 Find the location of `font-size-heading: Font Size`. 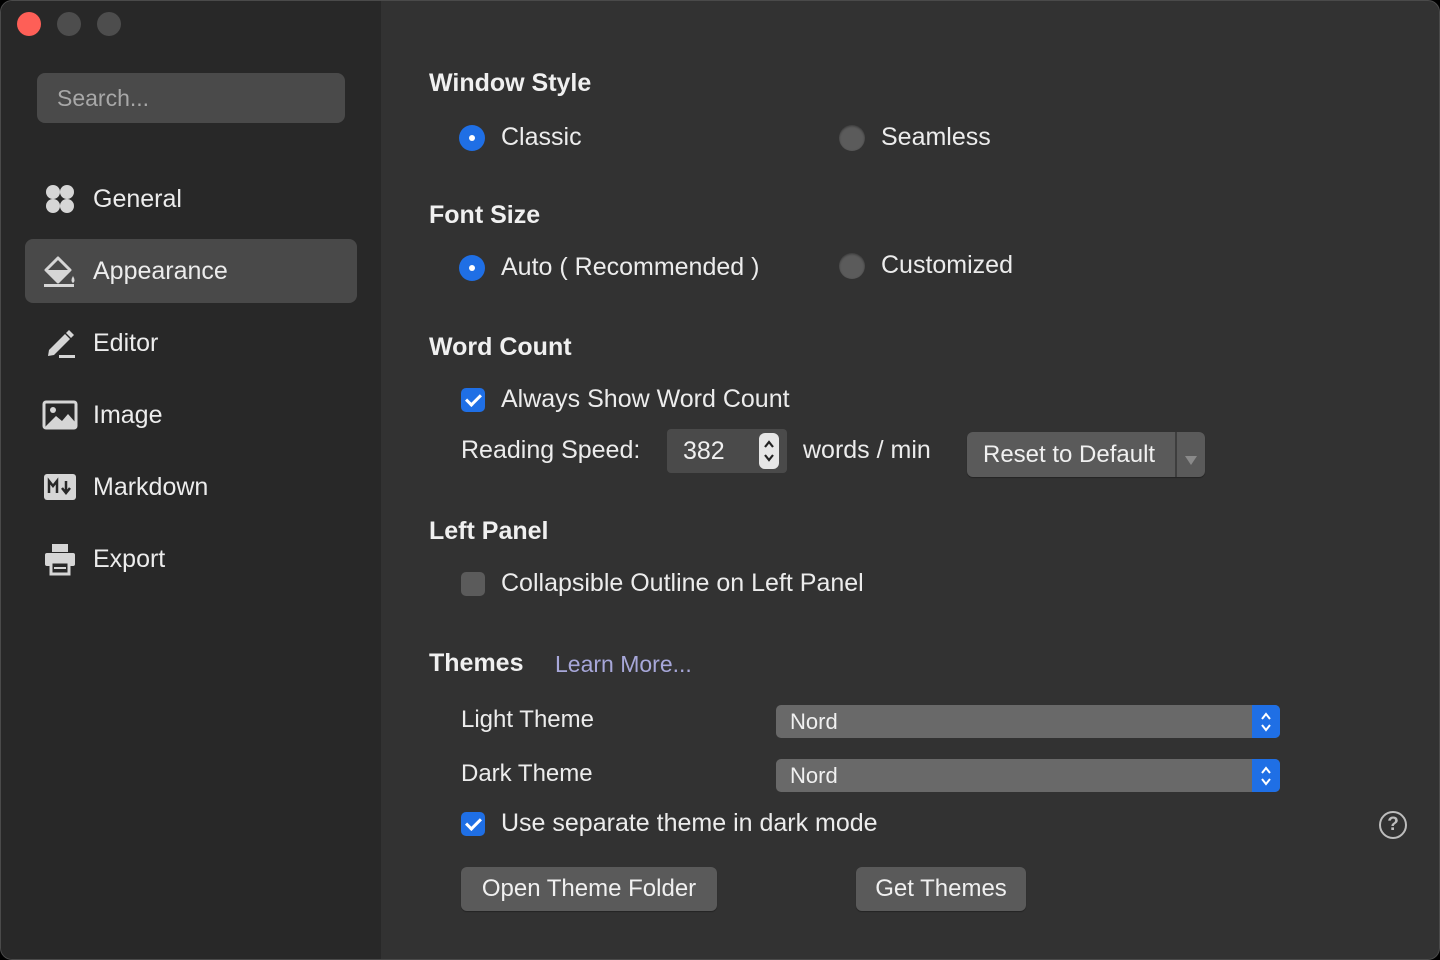

font-size-heading: Font Size is located at coordinates (485, 215).